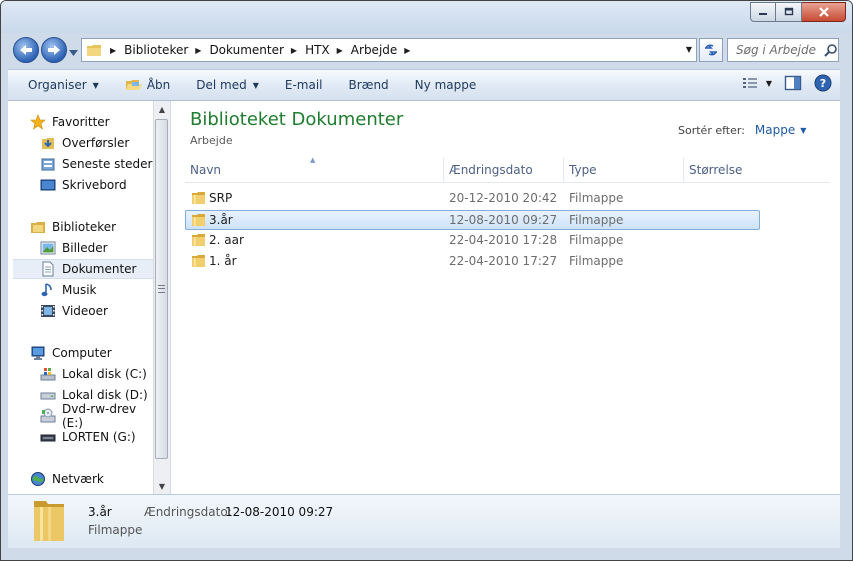 The width and height of the screenshot is (853, 561). What do you see at coordinates (96, 416) in the screenshot?
I see `nav-drive-e: Dvd-rw-drev (E:)` at bounding box center [96, 416].